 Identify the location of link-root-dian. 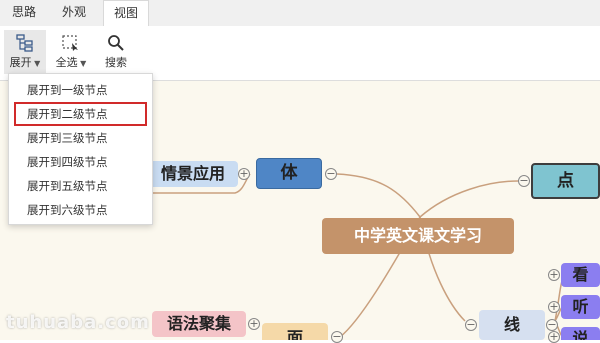
(469, 199).